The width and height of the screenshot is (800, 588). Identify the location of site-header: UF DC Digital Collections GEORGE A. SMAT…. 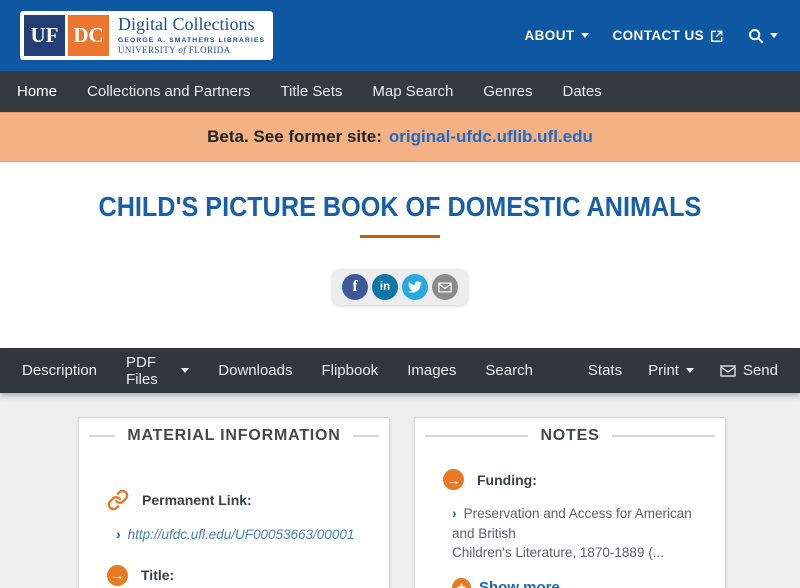
(400, 35).